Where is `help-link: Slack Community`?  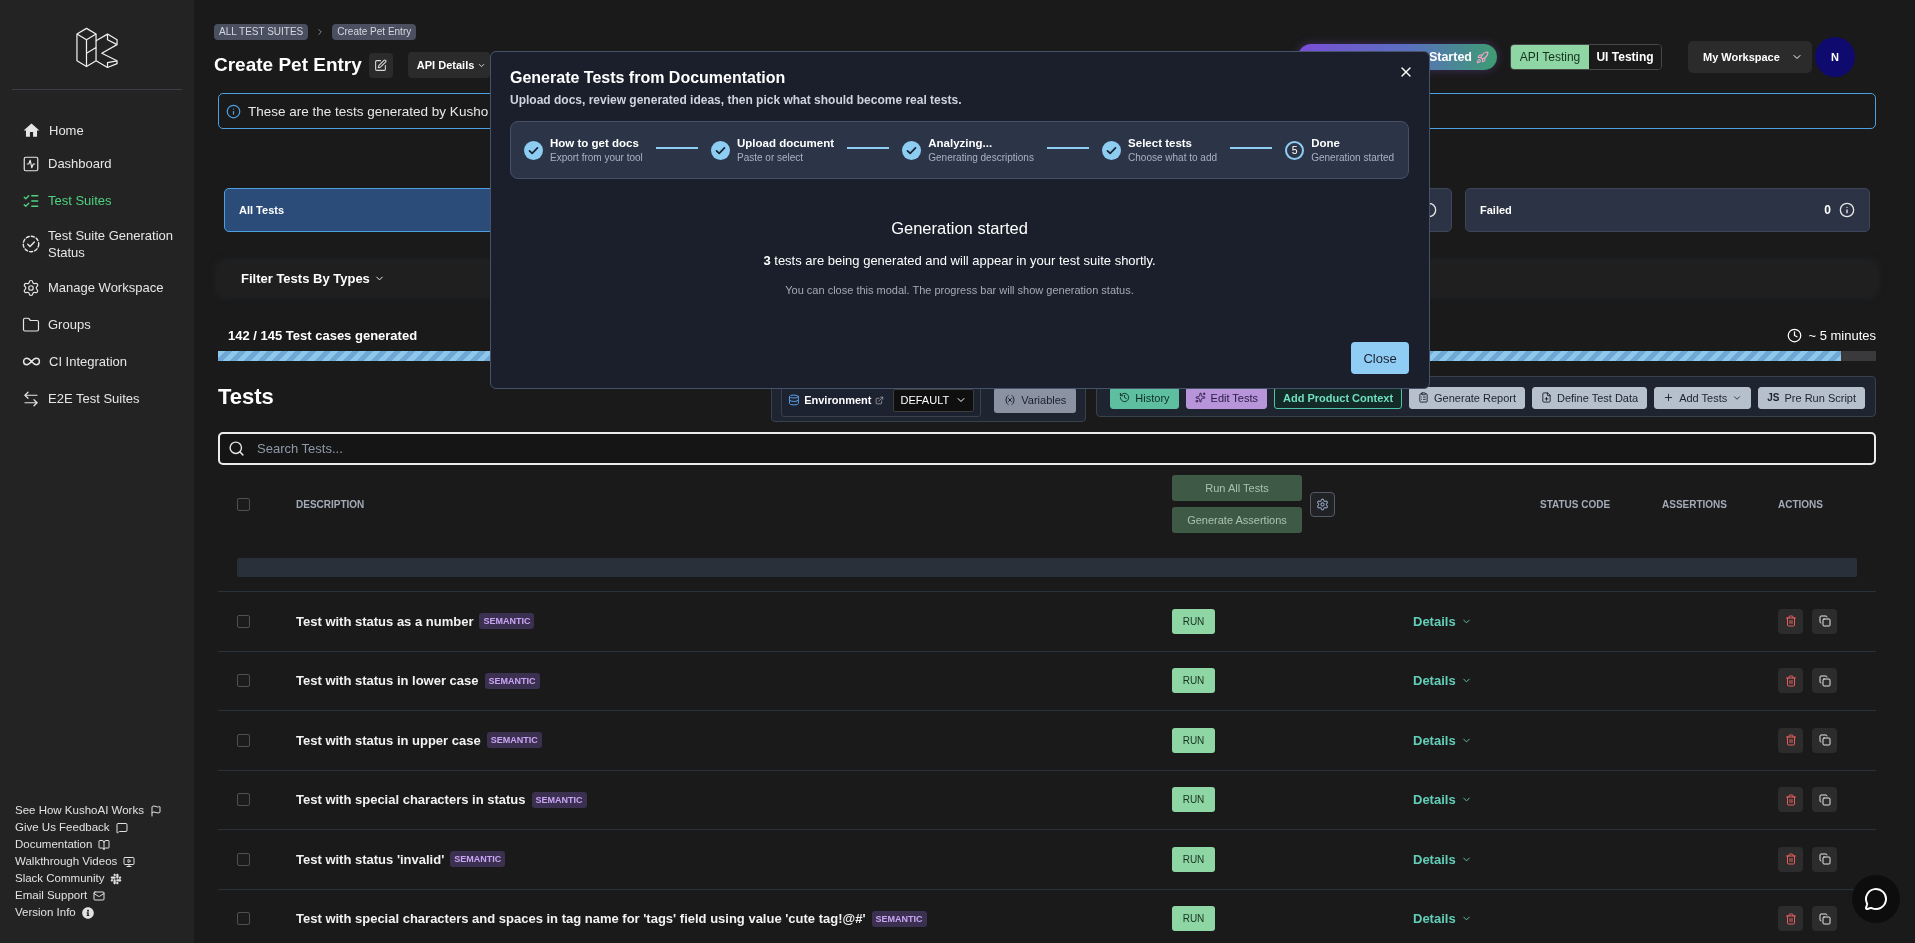 help-link: Slack Community is located at coordinates (69, 878).